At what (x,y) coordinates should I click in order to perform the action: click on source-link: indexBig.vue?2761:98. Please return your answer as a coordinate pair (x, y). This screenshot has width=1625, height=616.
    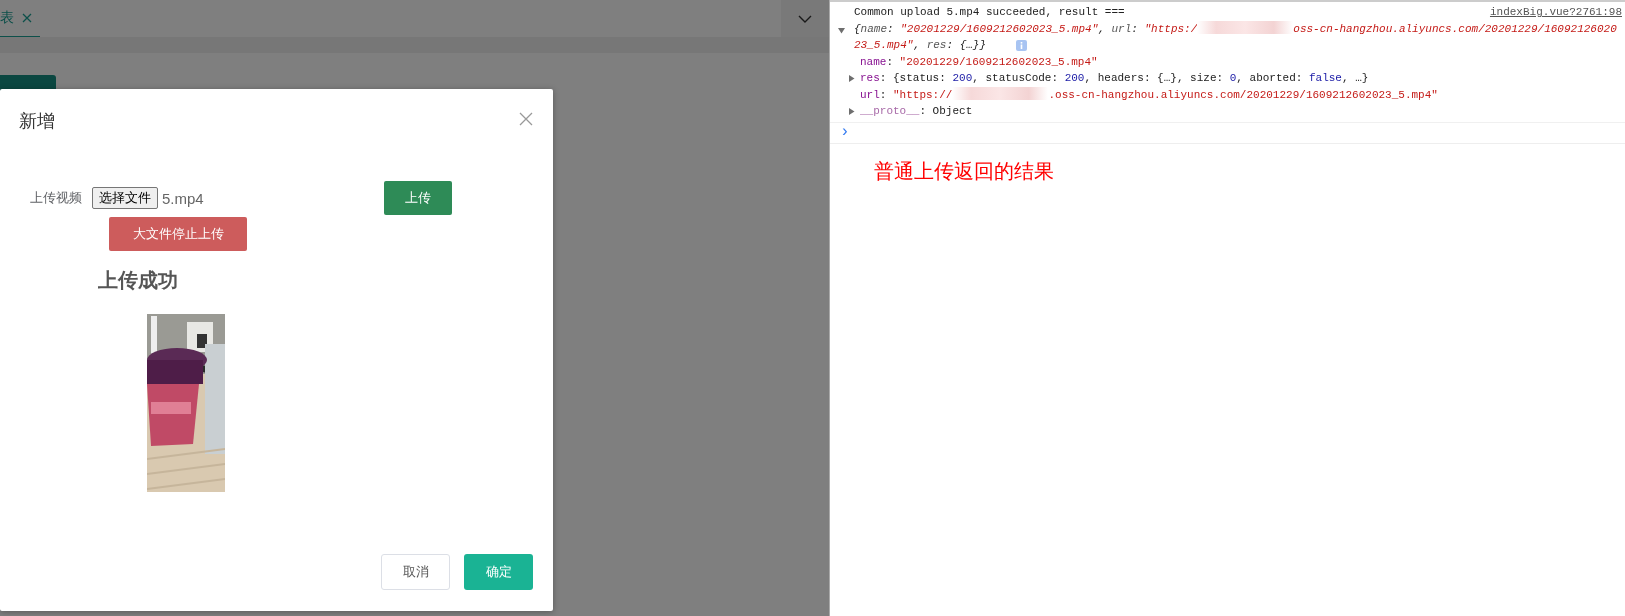
    Looking at the image, I should click on (1555, 12).